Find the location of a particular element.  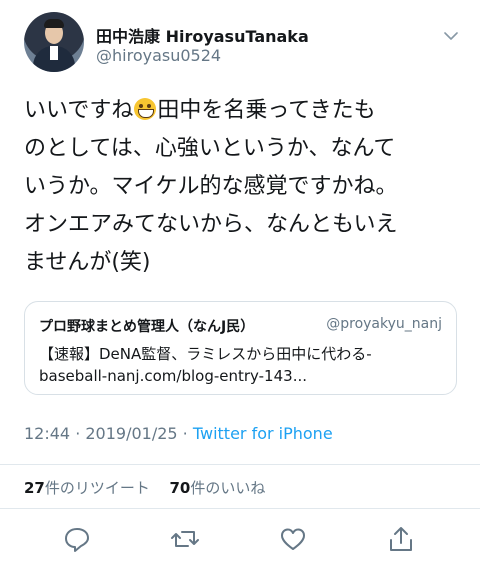

tweet-text-part: 田中を名乗ってきたも is located at coordinates (266, 110).